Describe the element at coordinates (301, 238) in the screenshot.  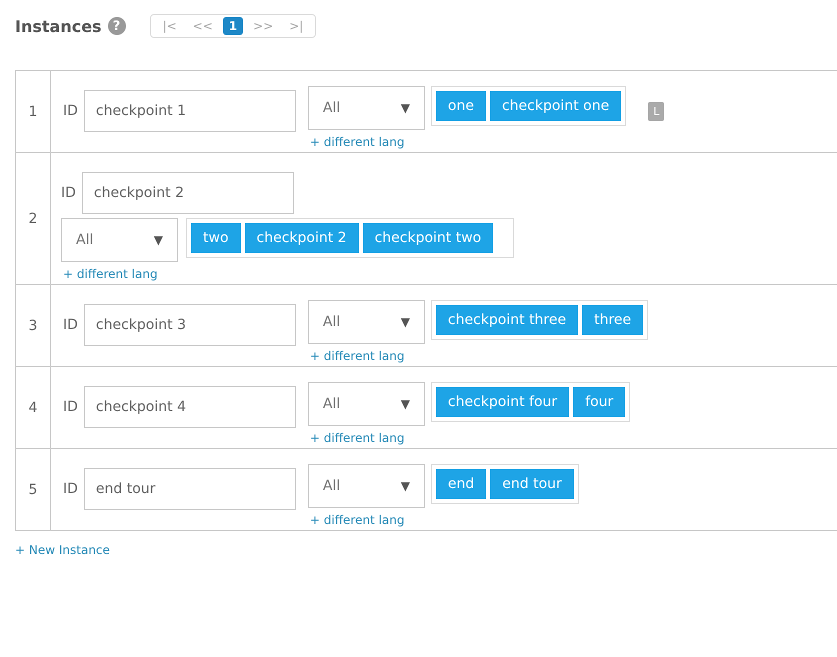
I see `tag: checkpoint 2` at that location.